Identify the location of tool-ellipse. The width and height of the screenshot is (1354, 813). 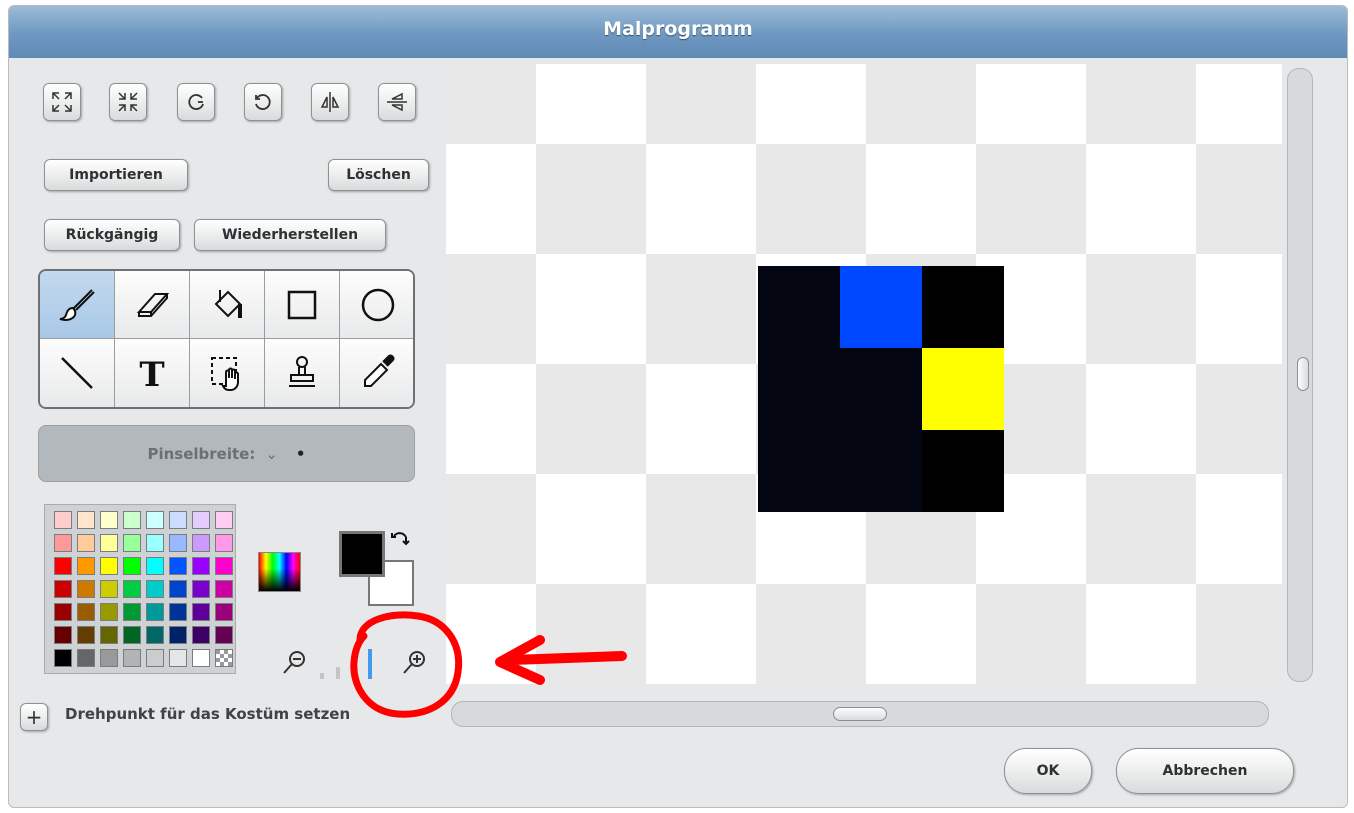
(376, 305).